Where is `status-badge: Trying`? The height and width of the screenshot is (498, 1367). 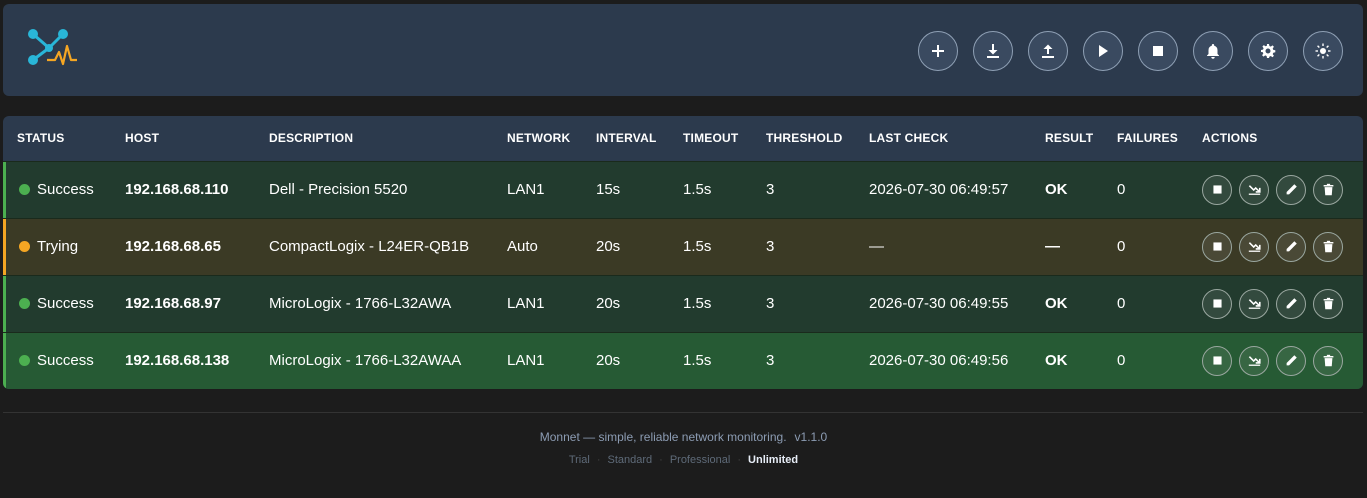
status-badge: Trying is located at coordinates (64, 246).